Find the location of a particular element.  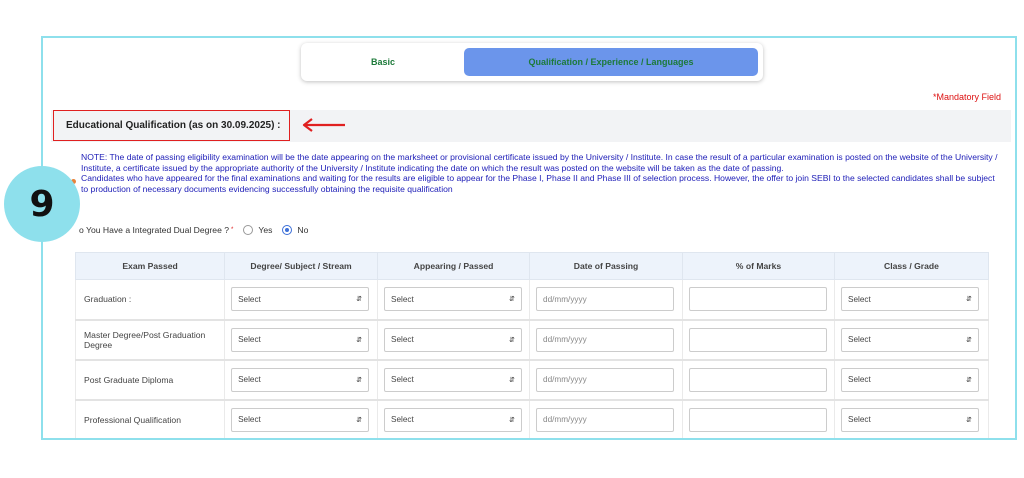

exam-label: Graduation : is located at coordinates (150, 300).